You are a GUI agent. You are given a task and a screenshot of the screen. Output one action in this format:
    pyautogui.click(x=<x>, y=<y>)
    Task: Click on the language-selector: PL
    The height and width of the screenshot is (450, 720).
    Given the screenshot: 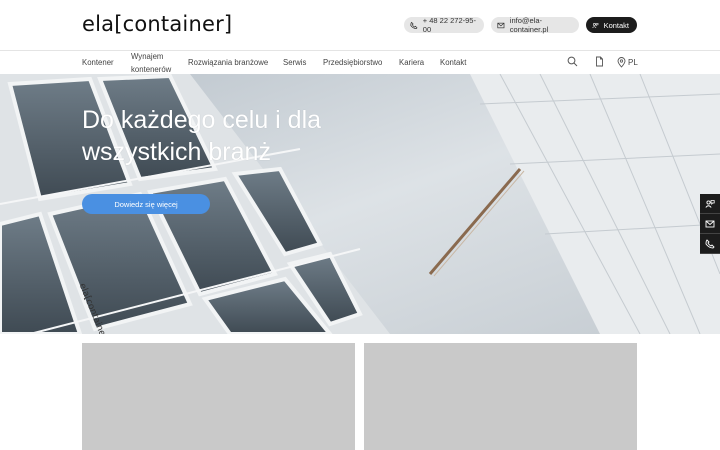 What is the action you would take?
    pyautogui.click(x=627, y=62)
    